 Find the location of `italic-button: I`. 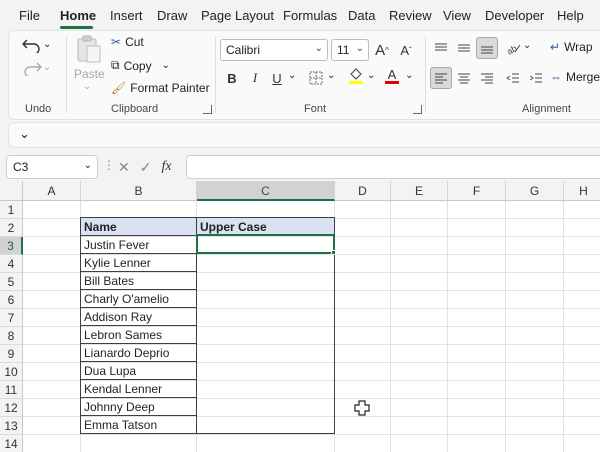

italic-button: I is located at coordinates (255, 78).